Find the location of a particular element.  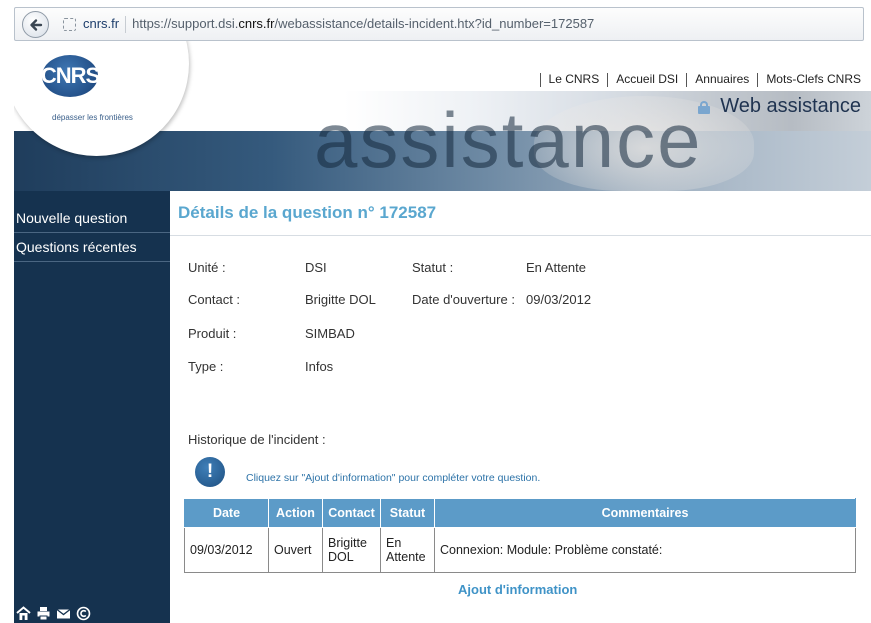

app-title-text: Web assistance is located at coordinates (790, 106).